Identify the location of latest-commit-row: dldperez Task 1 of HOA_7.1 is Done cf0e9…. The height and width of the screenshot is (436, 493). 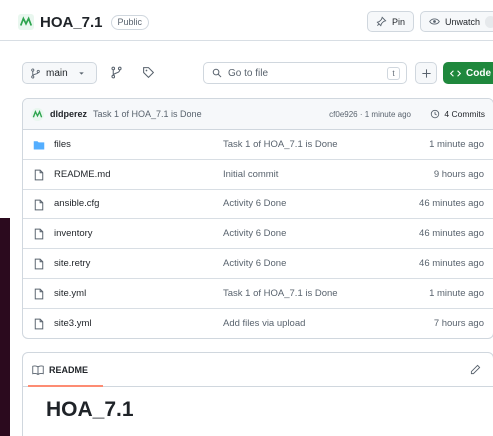
(258, 114).